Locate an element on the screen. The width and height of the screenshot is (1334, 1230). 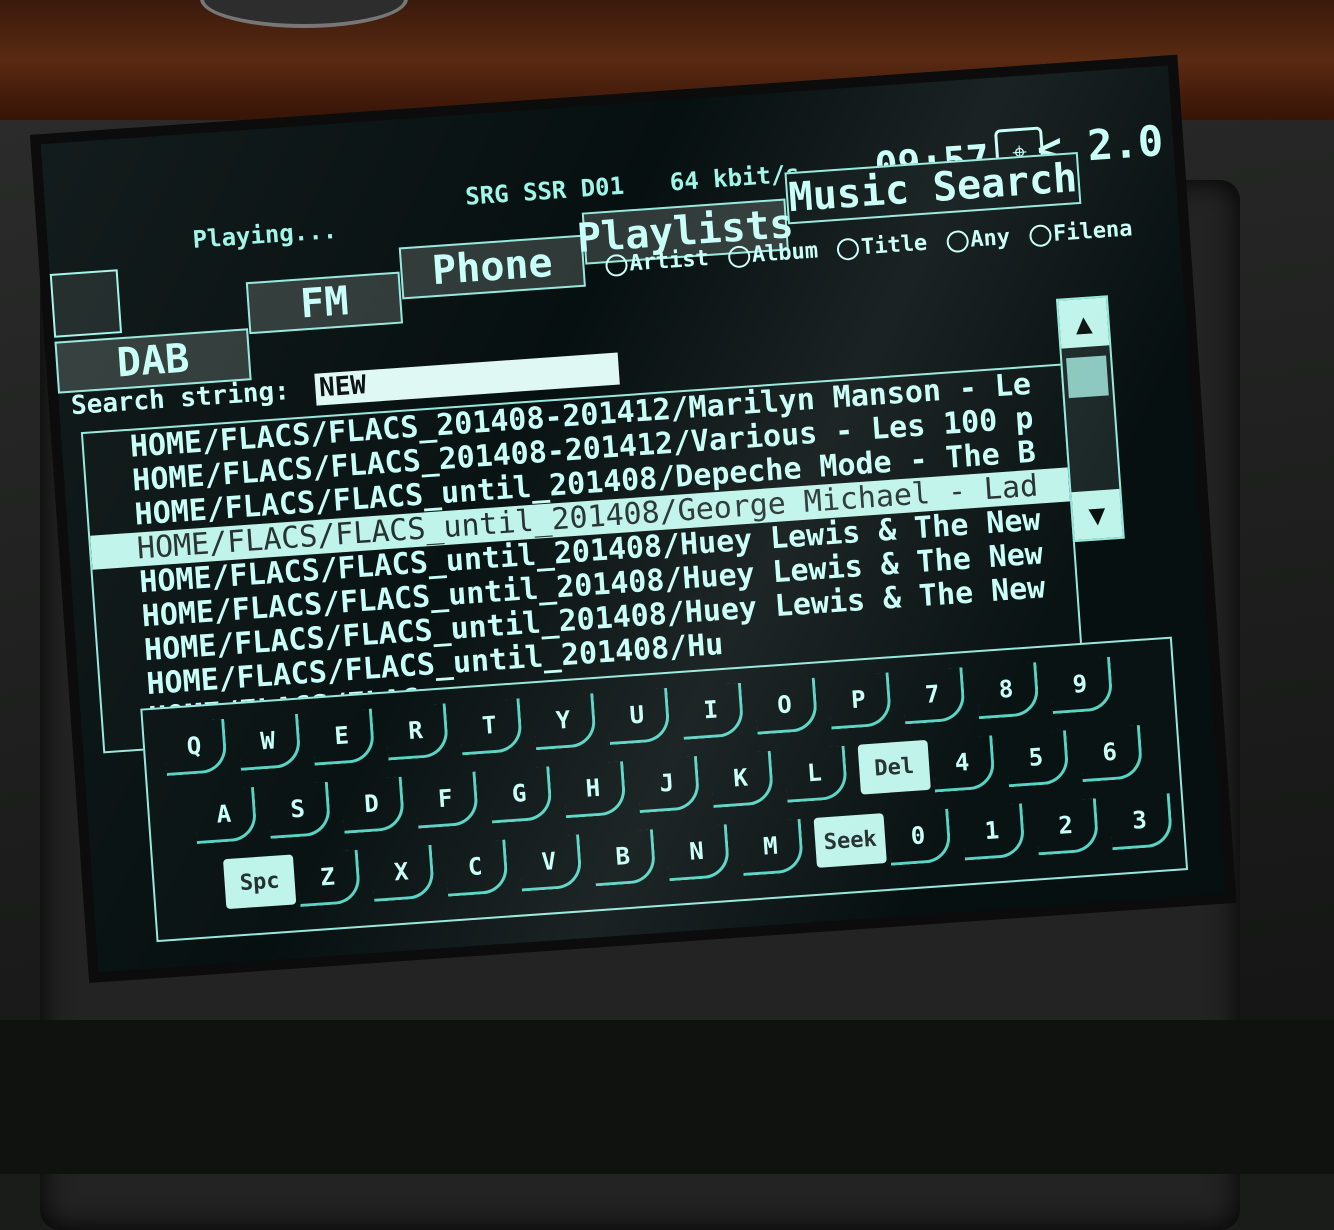
key-8: 8 is located at coordinates (1007, 691).